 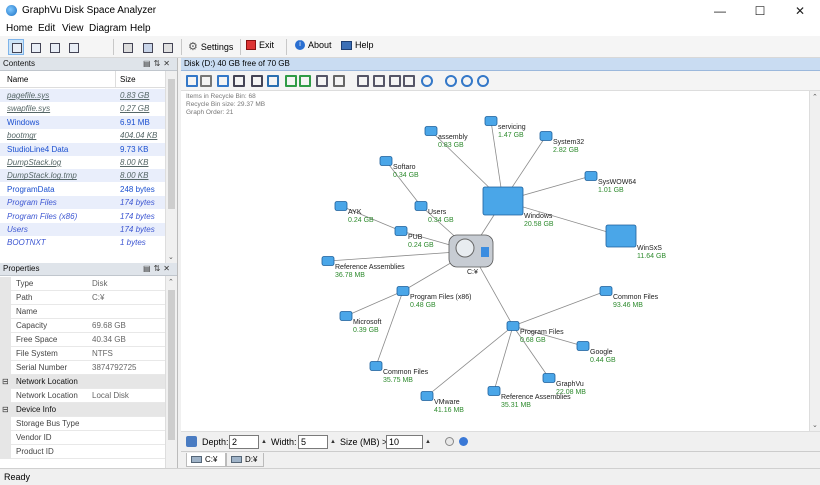 I want to click on node-name: Program Files (x86), so click(x=440, y=297).